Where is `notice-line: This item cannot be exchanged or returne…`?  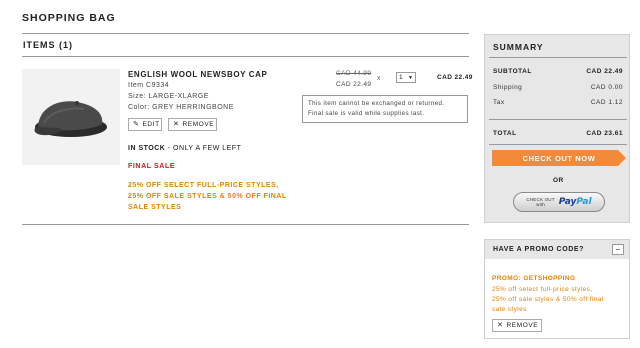
notice-line: This item cannot be exchanged or returne… is located at coordinates (376, 103).